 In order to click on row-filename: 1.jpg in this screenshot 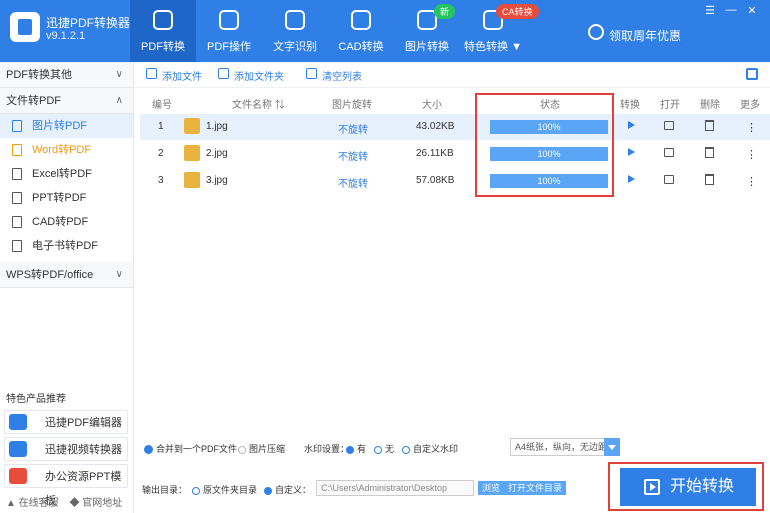, I will do `click(217, 126)`.